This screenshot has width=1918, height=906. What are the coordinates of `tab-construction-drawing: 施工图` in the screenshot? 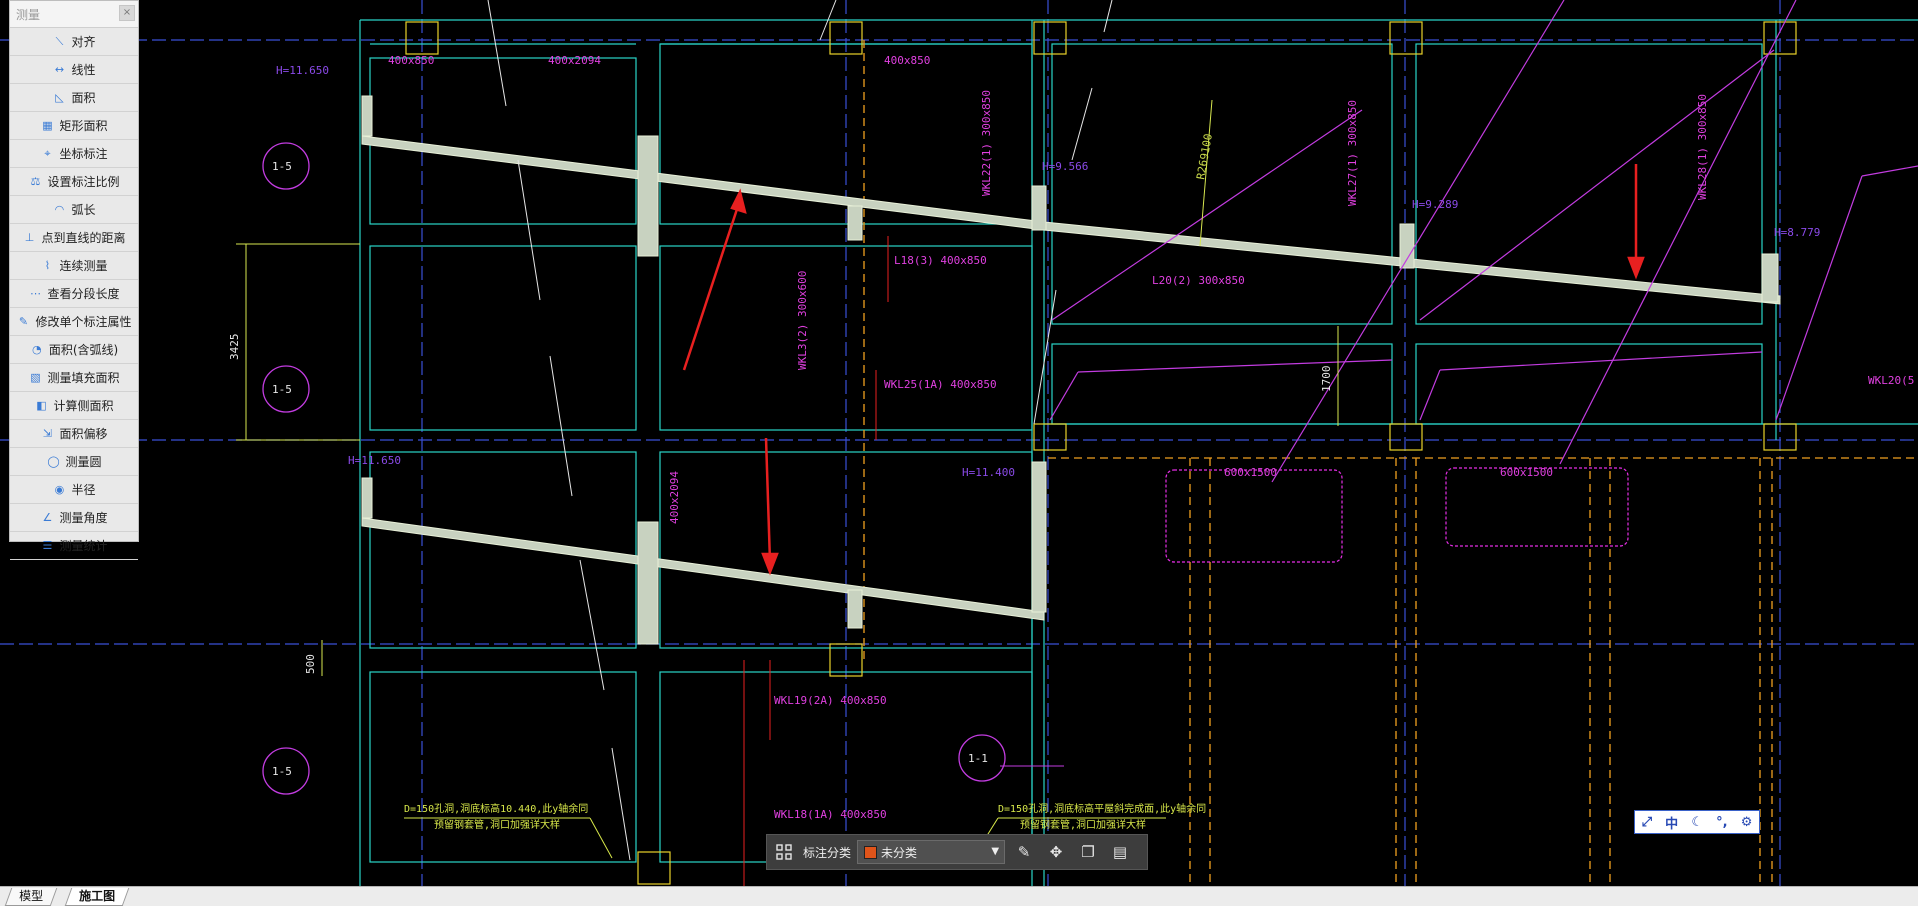 It's located at (97, 897).